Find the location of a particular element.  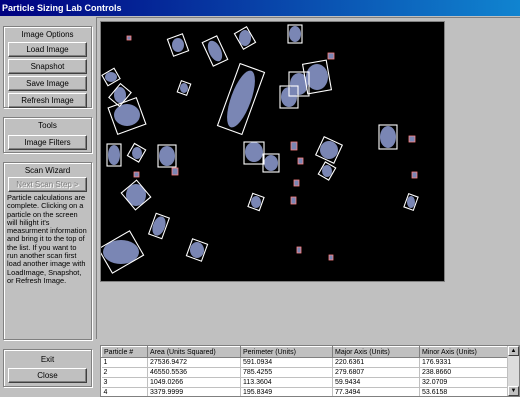

column-header: Major Axis (Units) is located at coordinates (376, 352).